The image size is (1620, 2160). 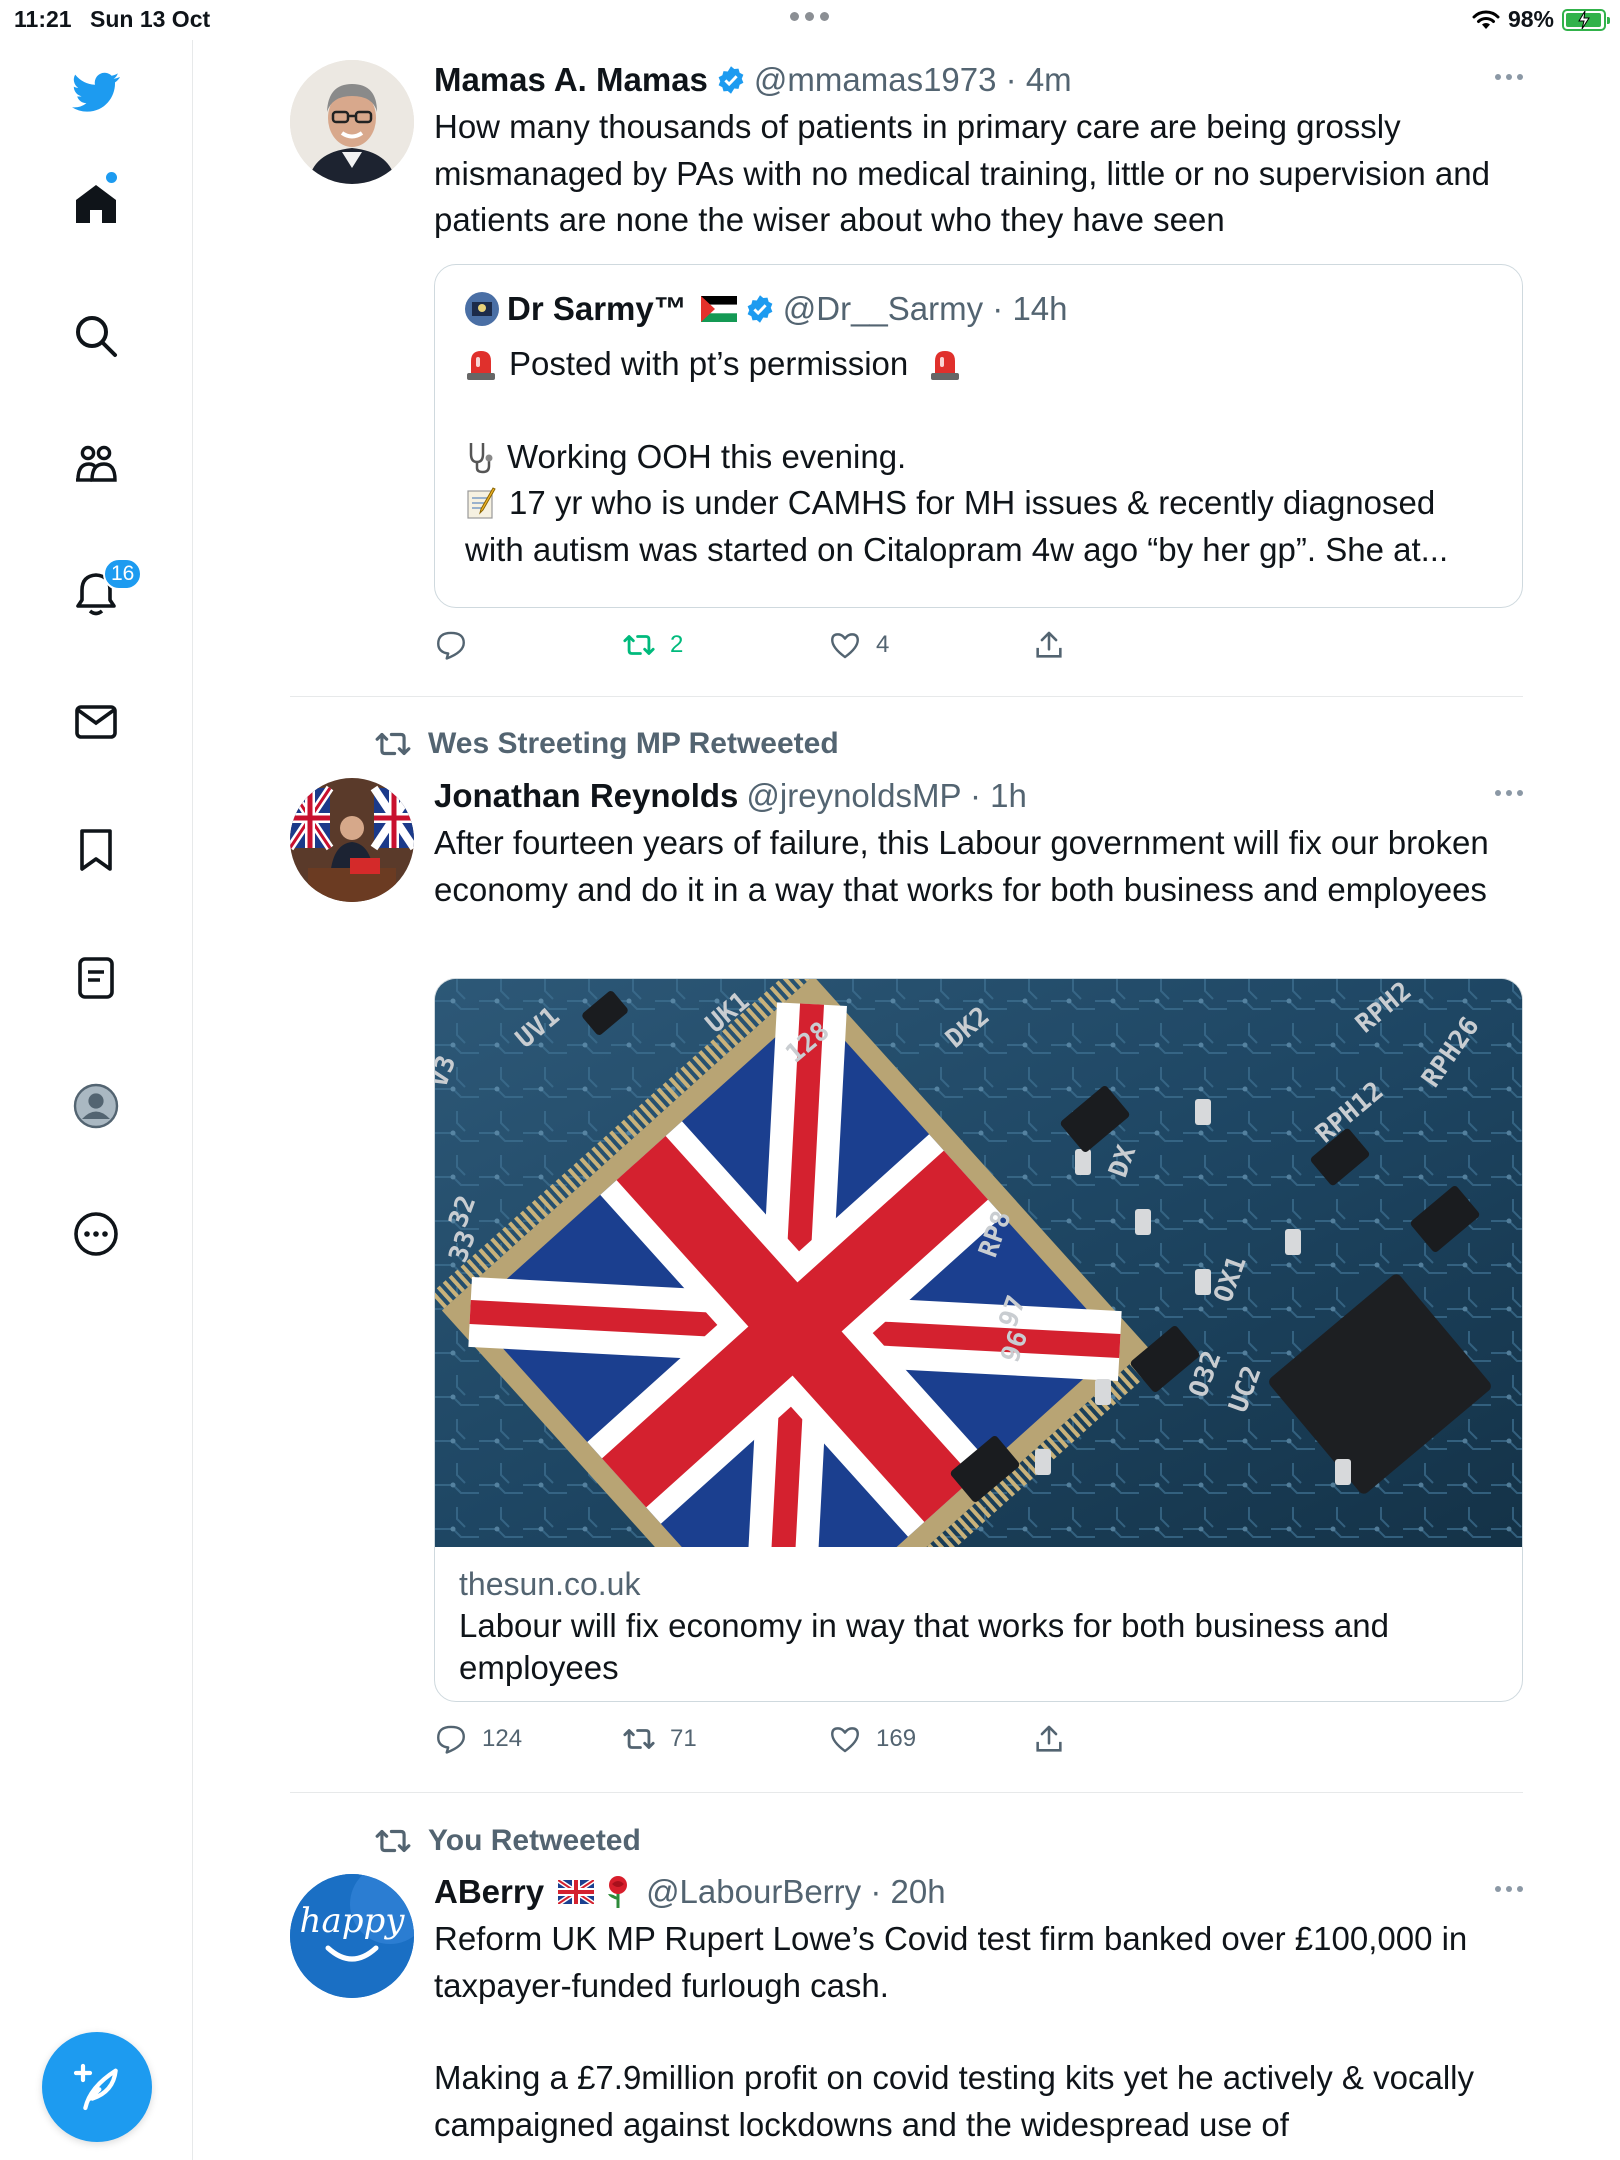 I want to click on tweet-actions: 124 71 169, so click(x=764, y=1742).